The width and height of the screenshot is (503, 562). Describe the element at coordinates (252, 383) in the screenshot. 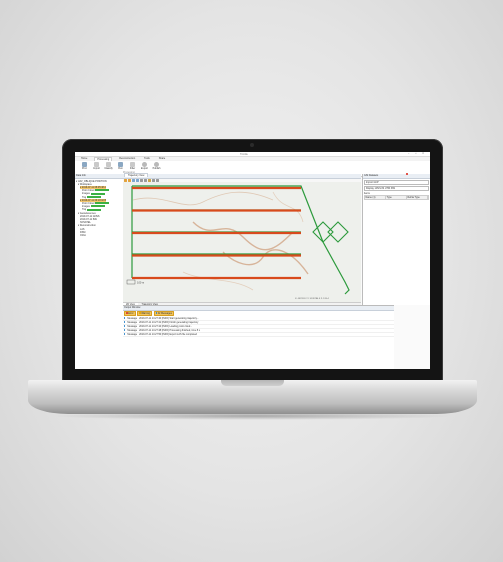

I see `lid-opening-notch` at that location.